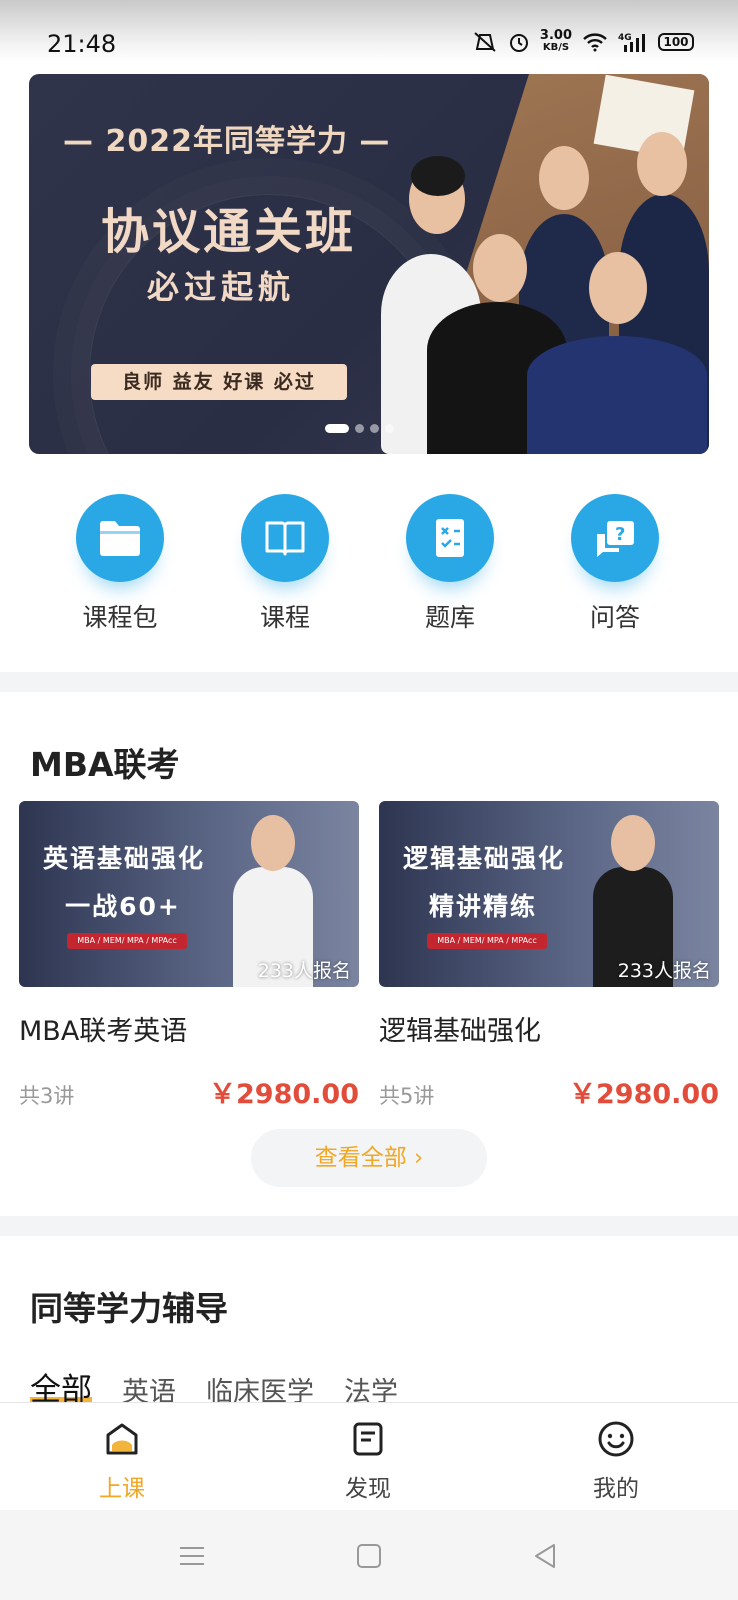 Image resolution: width=738 pixels, height=1600 pixels. Describe the element at coordinates (545, 1556) in the screenshot. I see `back-triangle-icon` at that location.